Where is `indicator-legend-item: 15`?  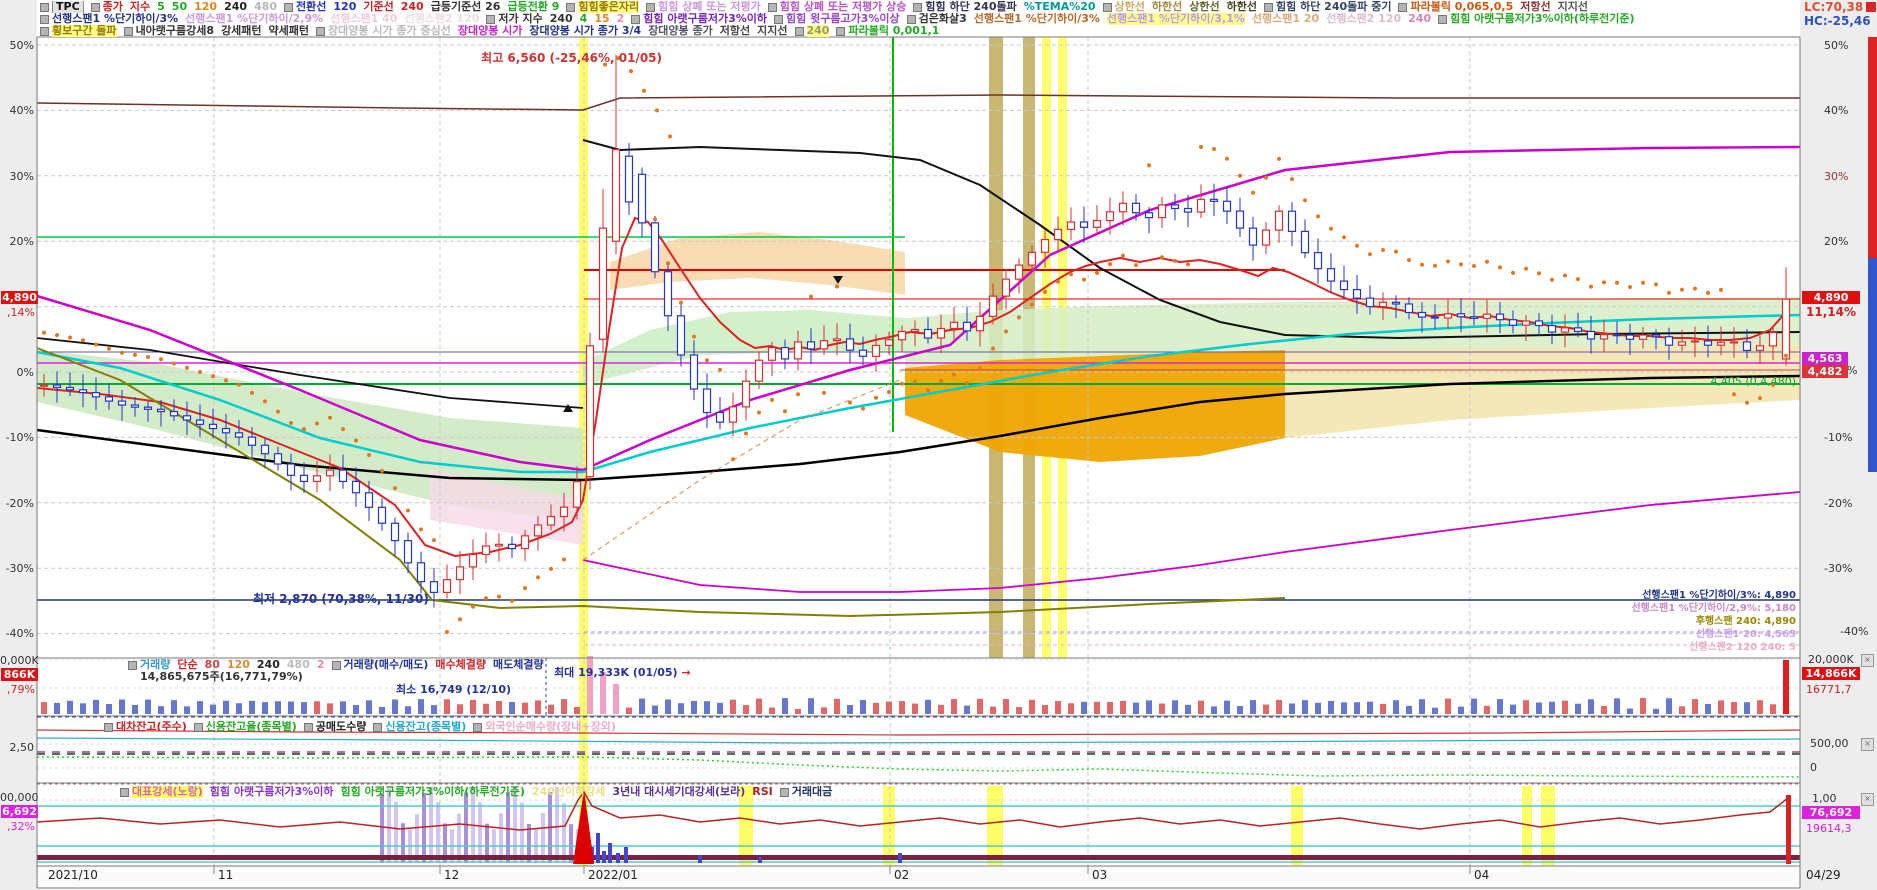
indicator-legend-item: 15 is located at coordinates (601, 19).